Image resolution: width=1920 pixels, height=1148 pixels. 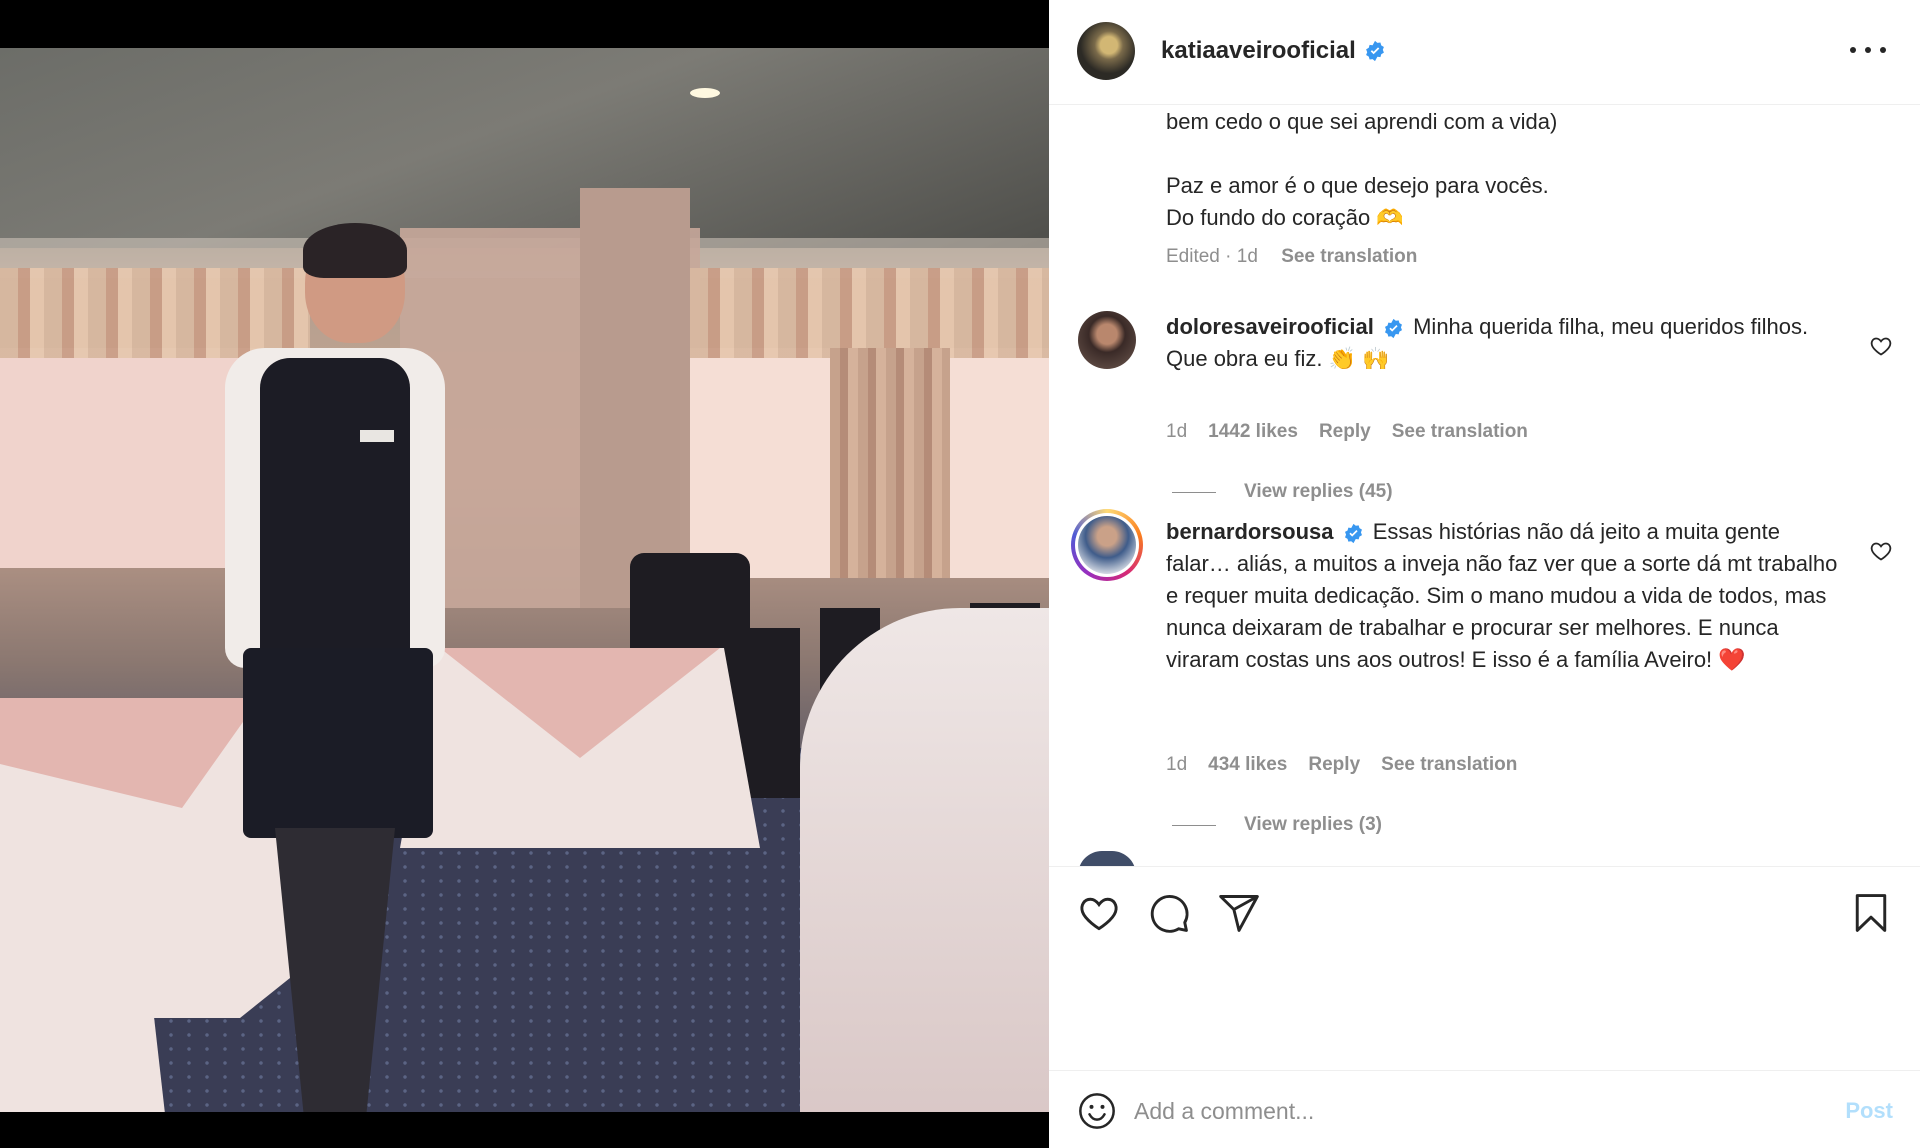 I want to click on share-icon, so click(x=1239, y=913).